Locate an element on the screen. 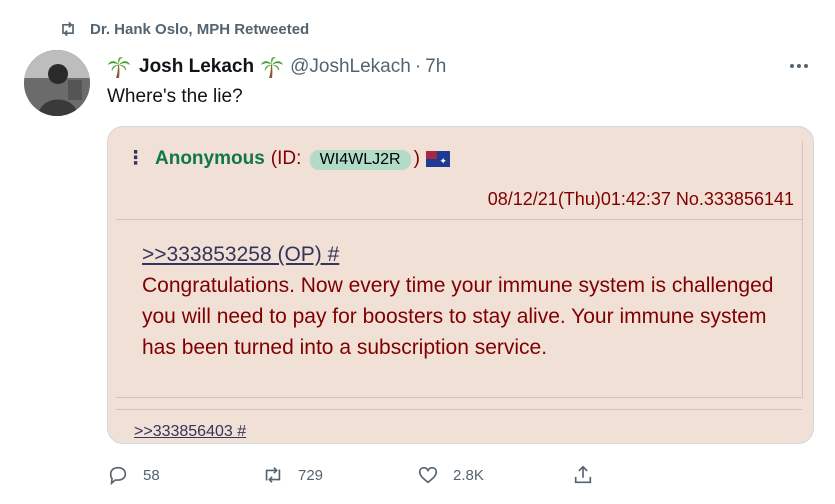 The image size is (835, 504). share-icon is located at coordinates (583, 474).